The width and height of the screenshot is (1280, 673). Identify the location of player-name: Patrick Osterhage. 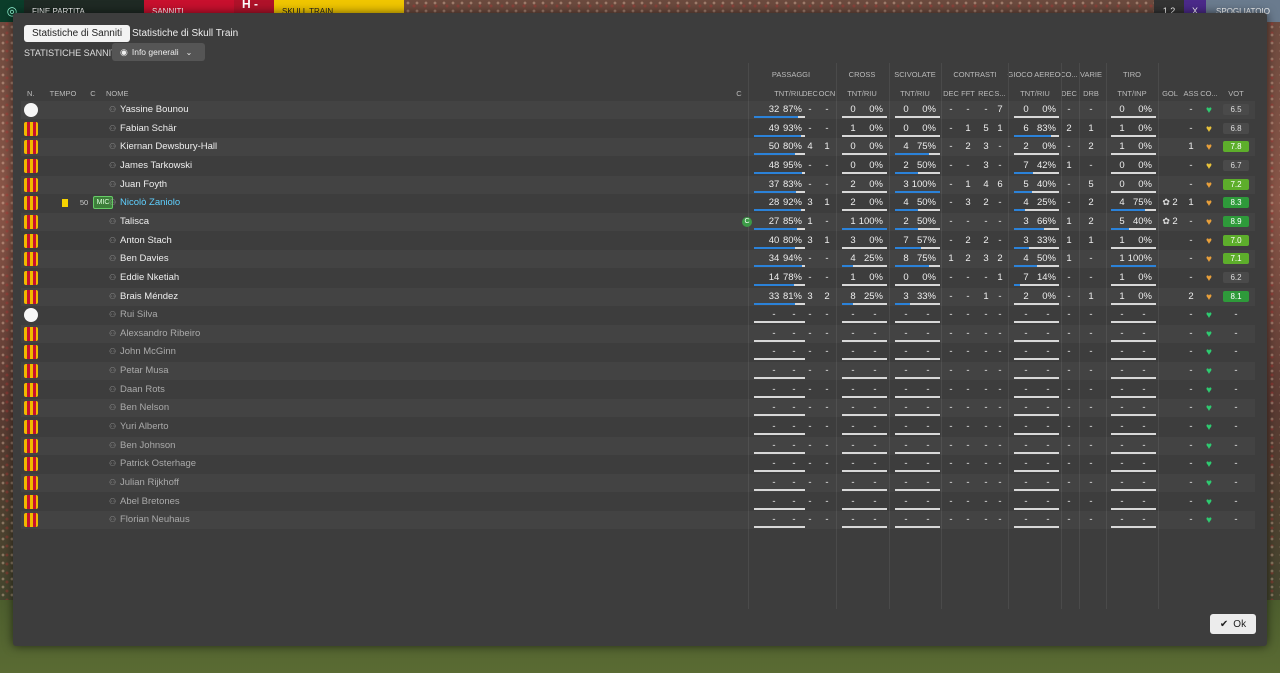
(158, 463).